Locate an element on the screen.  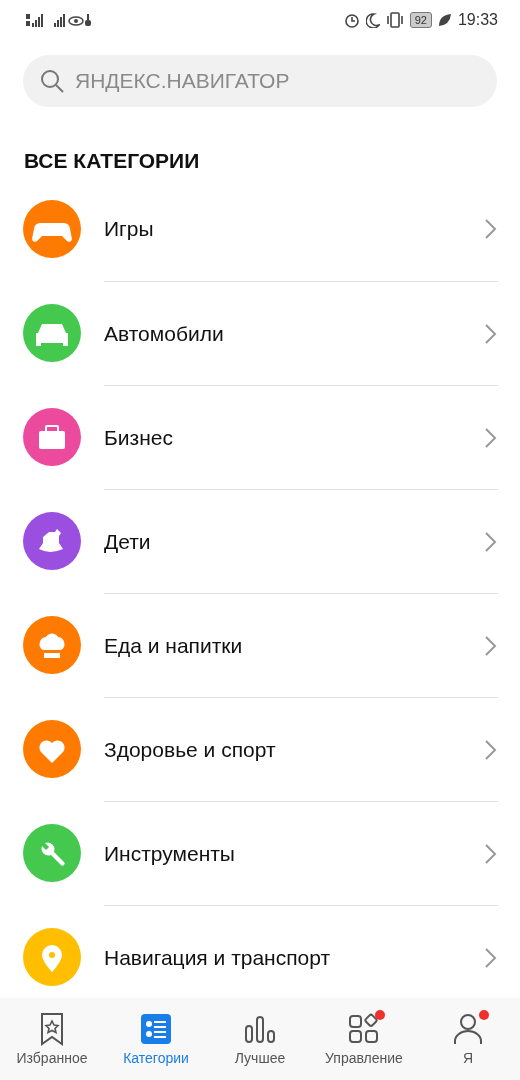
category-label: Дети is located at coordinates (127, 541).